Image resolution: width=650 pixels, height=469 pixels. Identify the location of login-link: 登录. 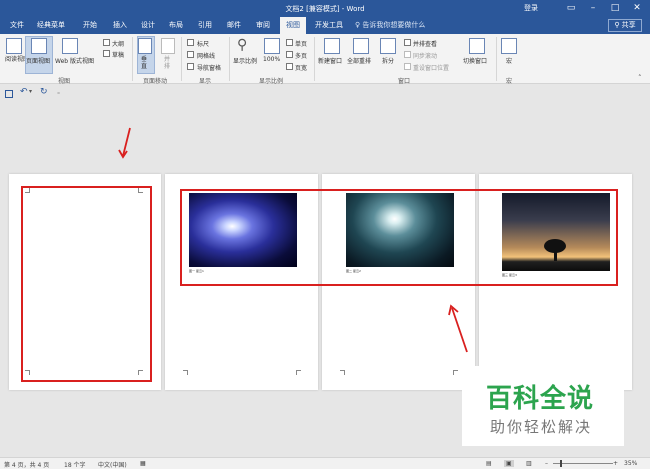
(531, 8).